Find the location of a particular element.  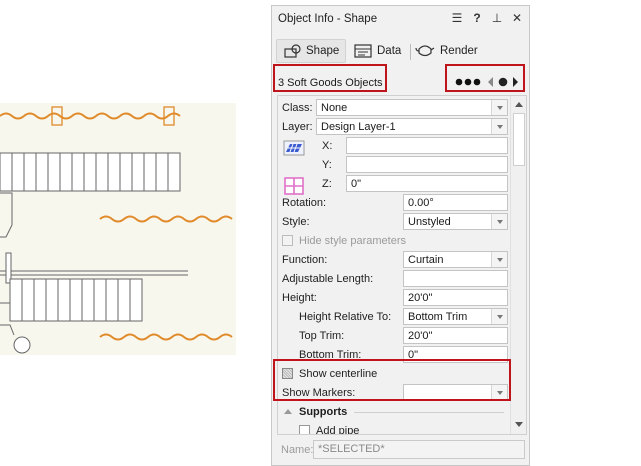

height-relative-label: Height Relative To: is located at coordinates (345, 317).